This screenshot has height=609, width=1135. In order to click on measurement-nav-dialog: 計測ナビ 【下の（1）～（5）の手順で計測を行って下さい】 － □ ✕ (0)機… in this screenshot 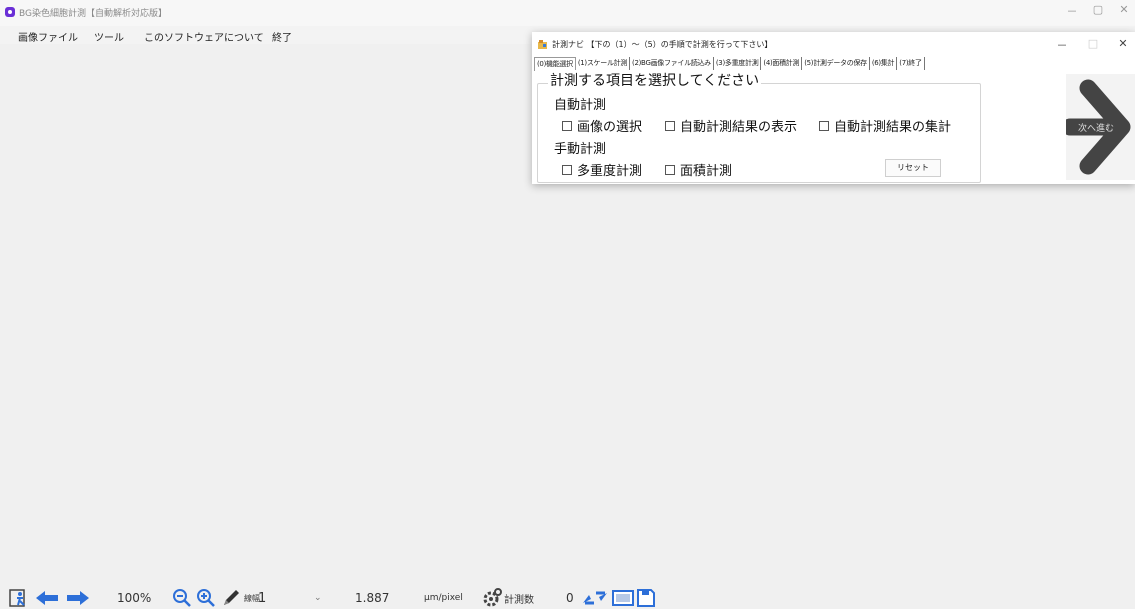, I will do `click(833, 108)`.